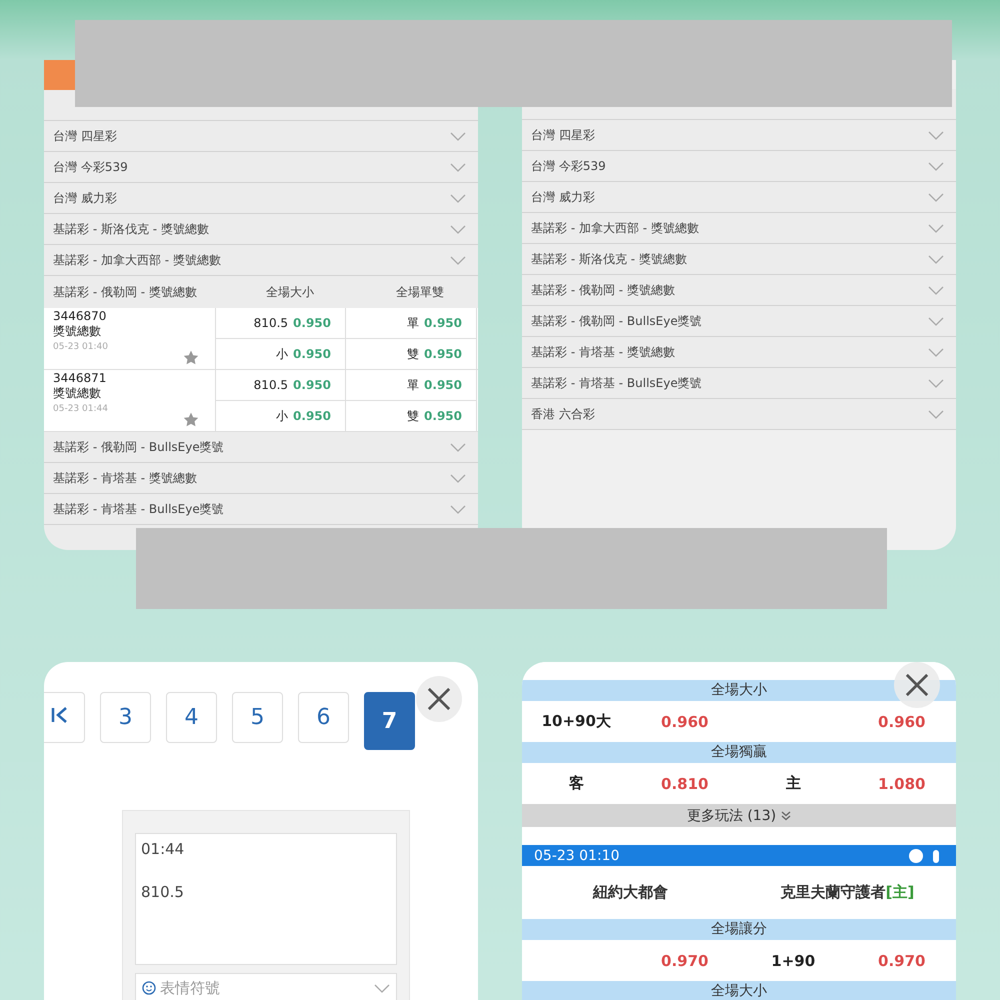 The height and width of the screenshot is (1000, 1000). I want to click on lottery-row: 基諾彩 - 肯塔基 - BullsEye獎號, so click(739, 383).